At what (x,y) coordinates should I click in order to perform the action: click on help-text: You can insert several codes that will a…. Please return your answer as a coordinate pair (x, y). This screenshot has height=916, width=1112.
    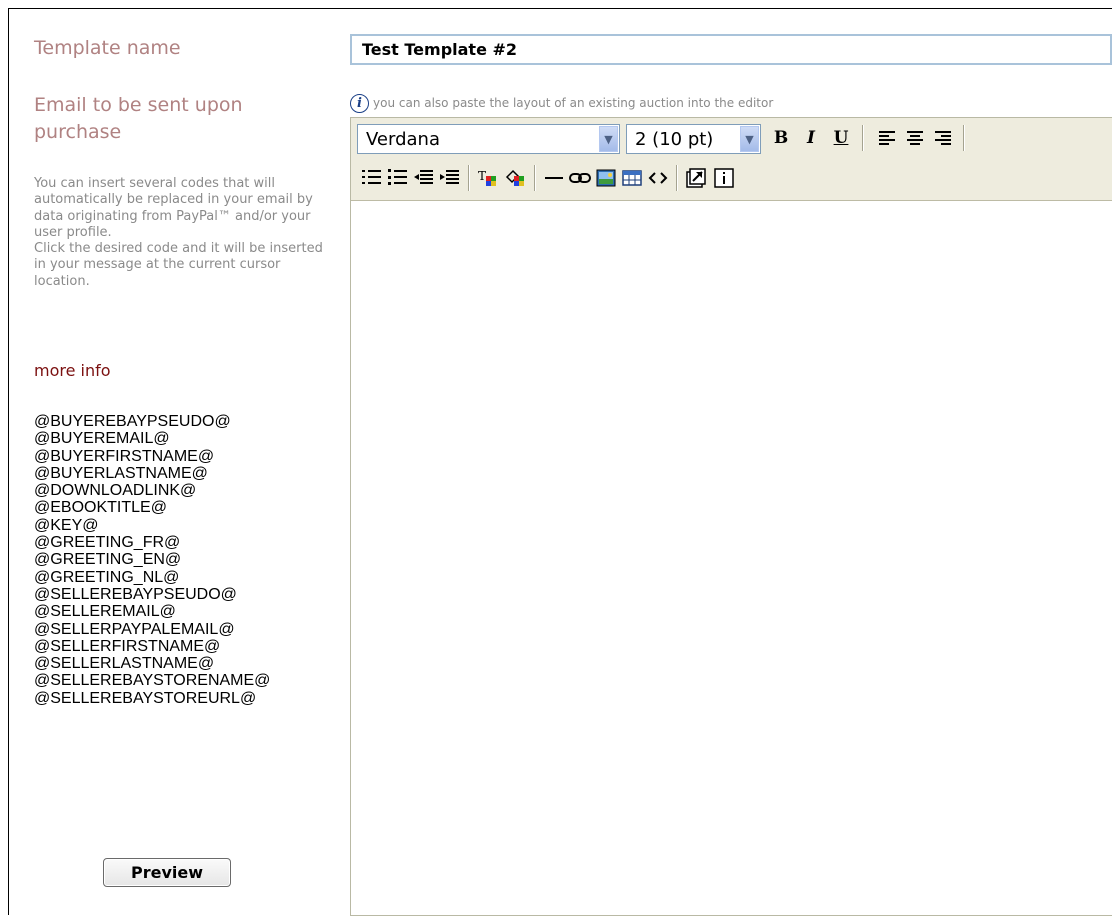
    Looking at the image, I should click on (179, 233).